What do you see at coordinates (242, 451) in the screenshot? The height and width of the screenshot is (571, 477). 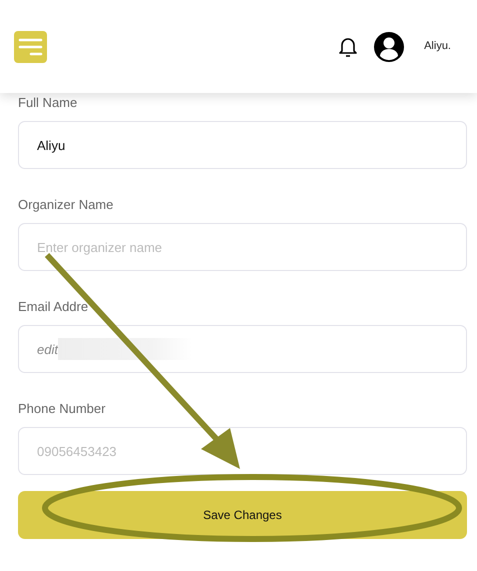 I see `input-field: 09056453423` at bounding box center [242, 451].